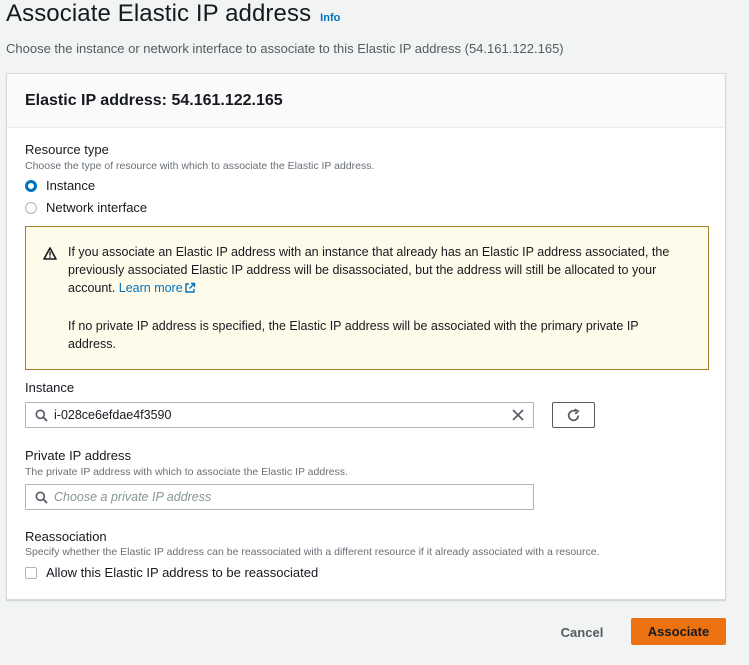 The width and height of the screenshot is (749, 665). Describe the element at coordinates (157, 288) in the screenshot. I see `learn-more-link: Learn more` at that location.